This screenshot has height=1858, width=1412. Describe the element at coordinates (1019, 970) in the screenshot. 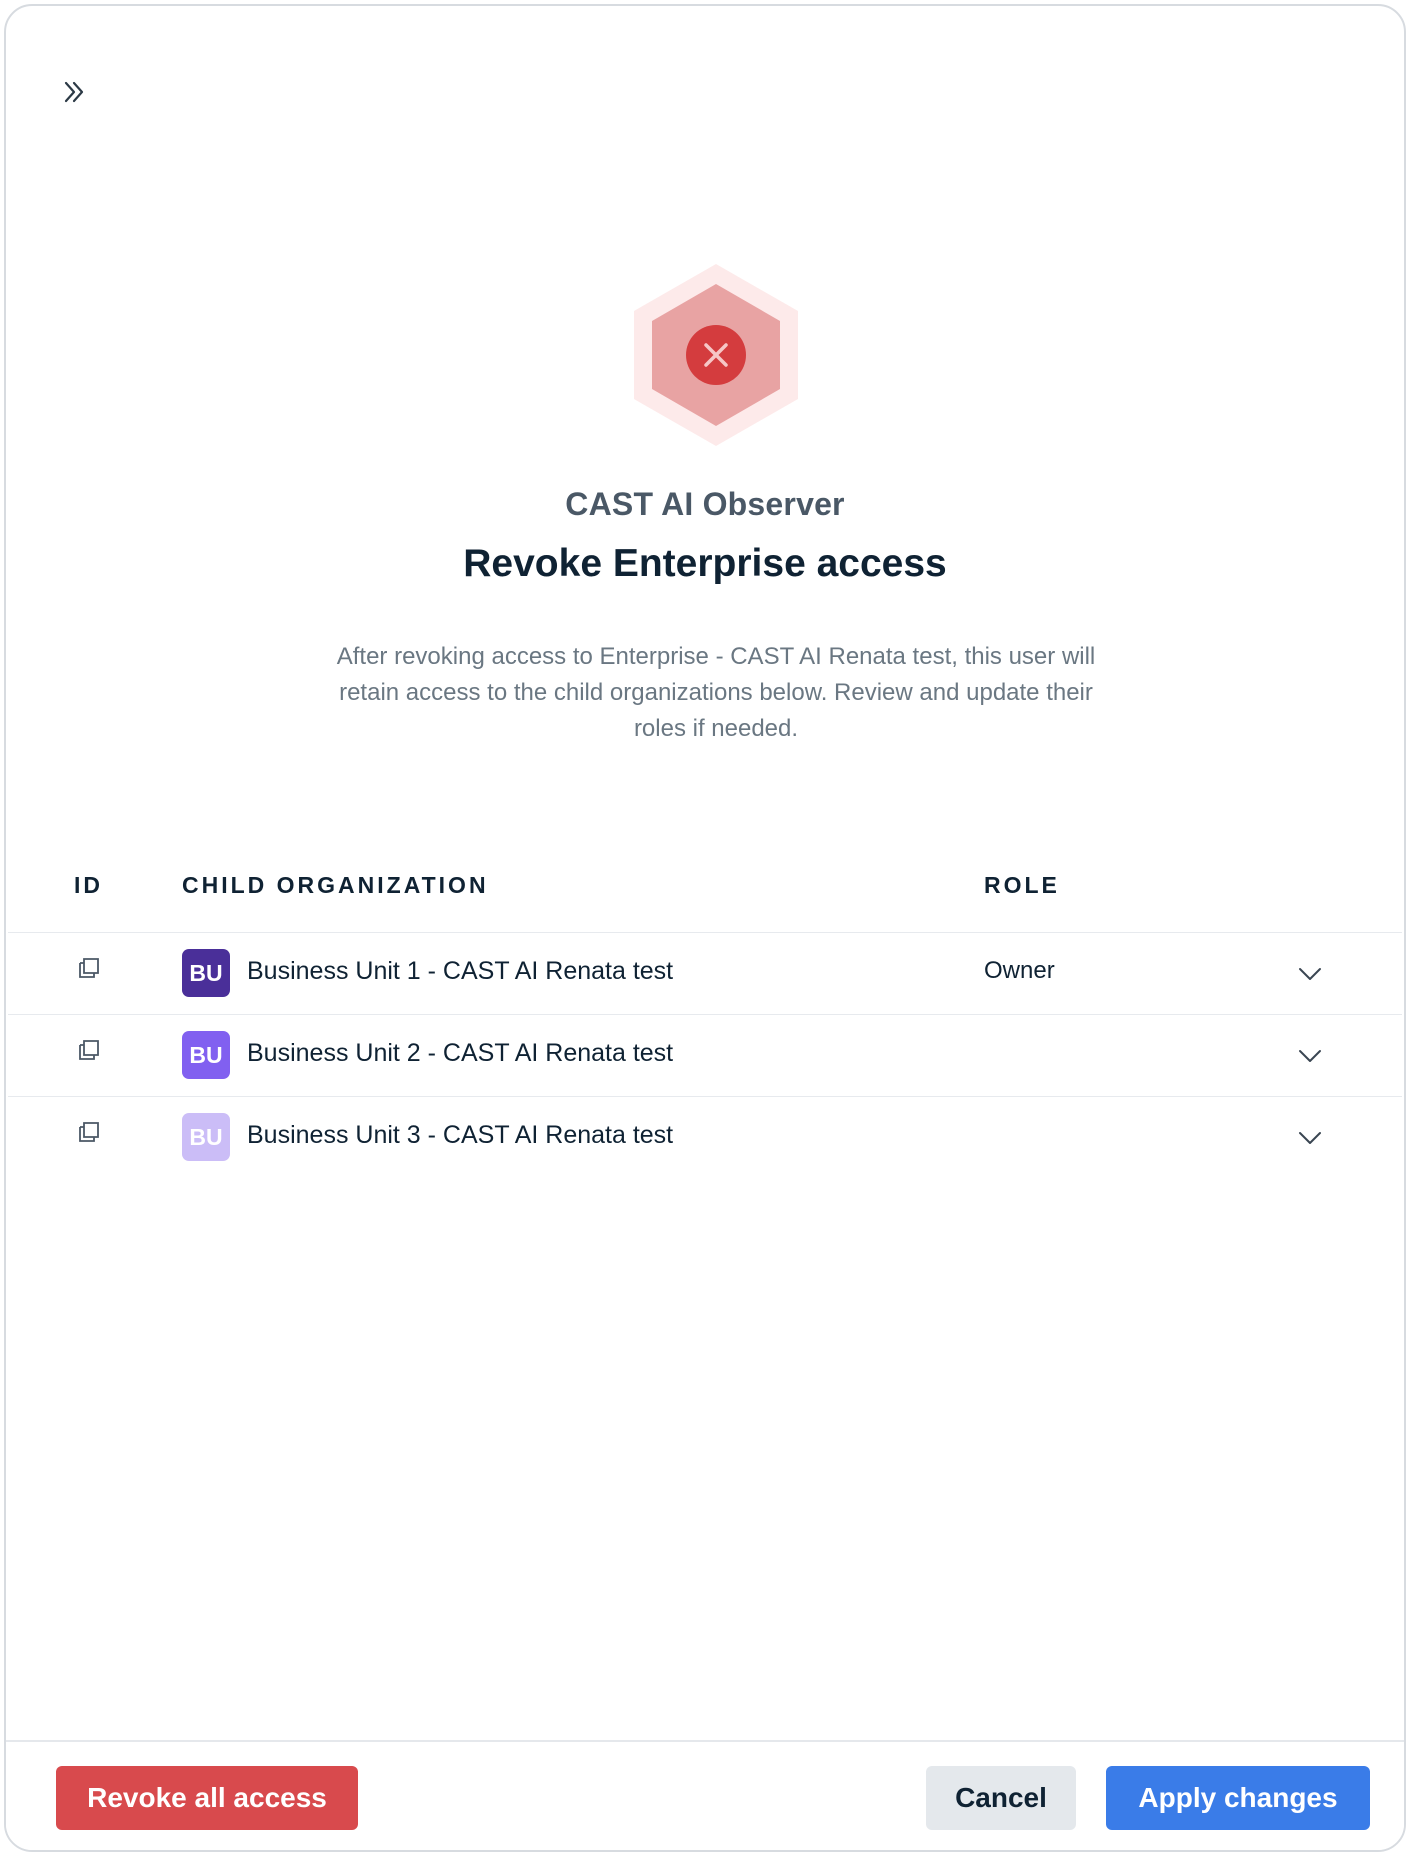

I see `role-value: Owner` at that location.